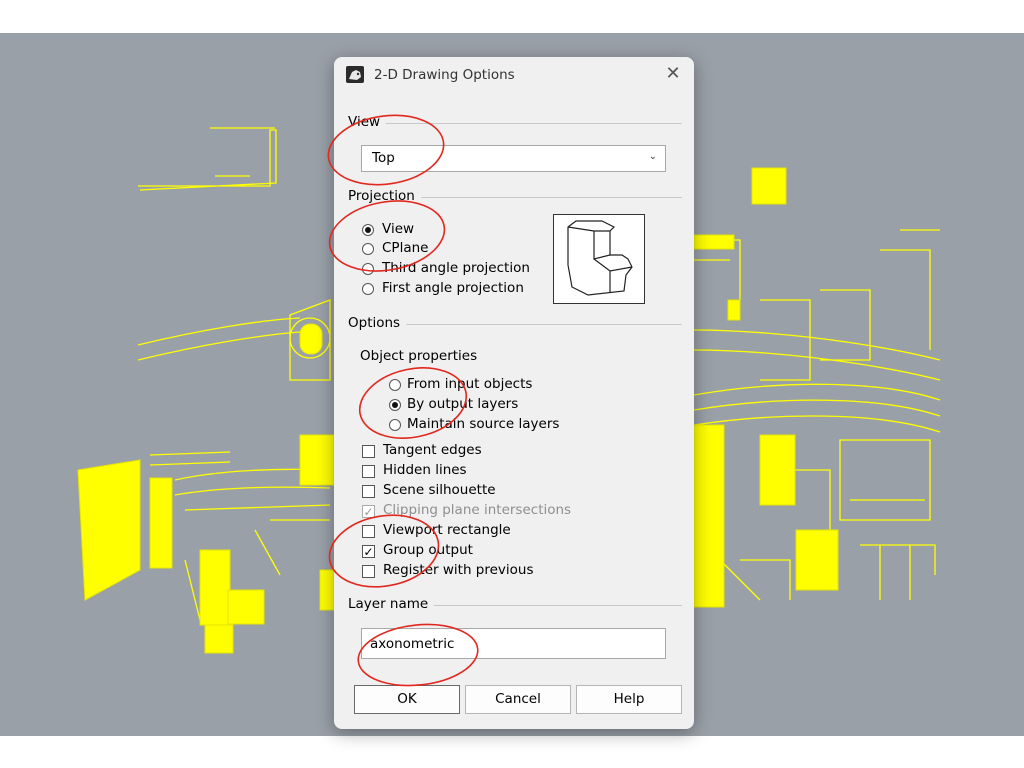 Image resolution: width=1024 pixels, height=768 pixels. What do you see at coordinates (368, 571) in the screenshot?
I see `register-with-previous-checkbox` at bounding box center [368, 571].